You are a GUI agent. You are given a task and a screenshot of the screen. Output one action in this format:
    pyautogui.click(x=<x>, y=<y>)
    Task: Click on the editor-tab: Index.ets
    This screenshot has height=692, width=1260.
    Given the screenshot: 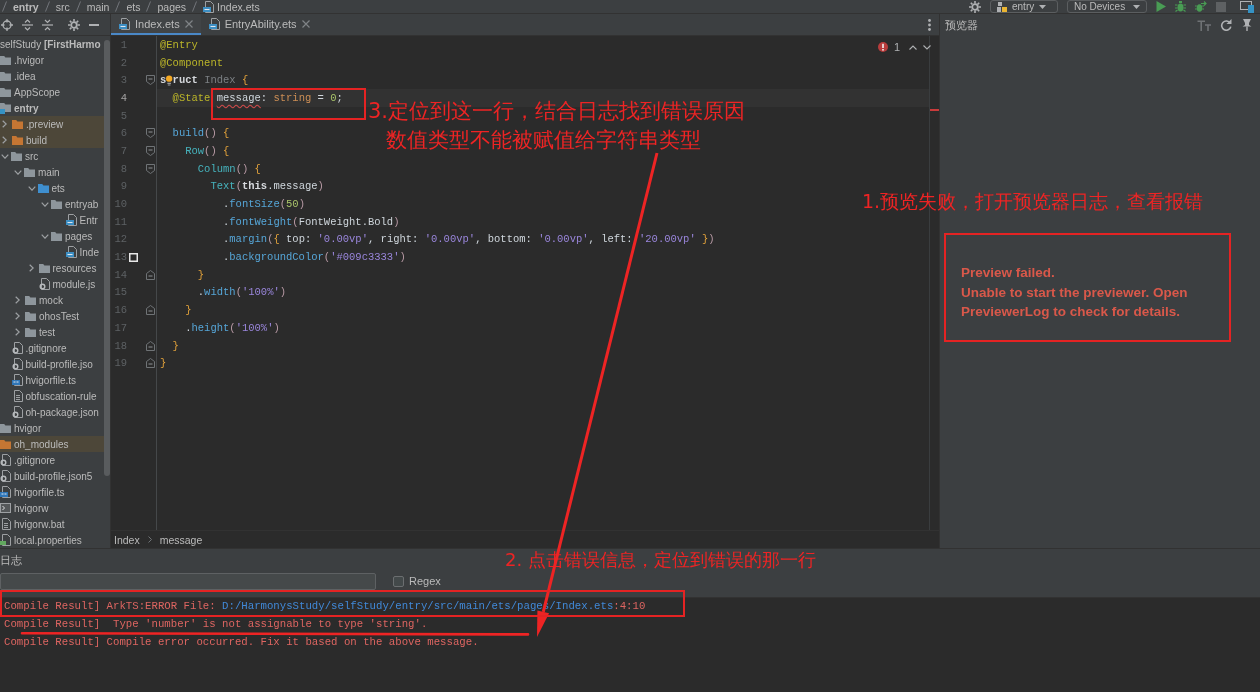 What is the action you would take?
    pyautogui.click(x=156, y=24)
    